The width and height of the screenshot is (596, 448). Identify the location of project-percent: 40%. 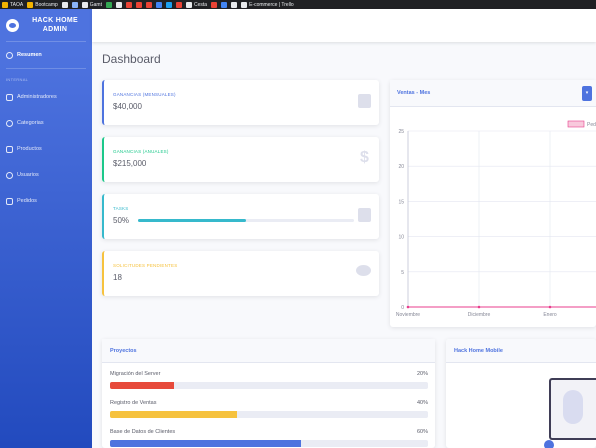
(422, 403).